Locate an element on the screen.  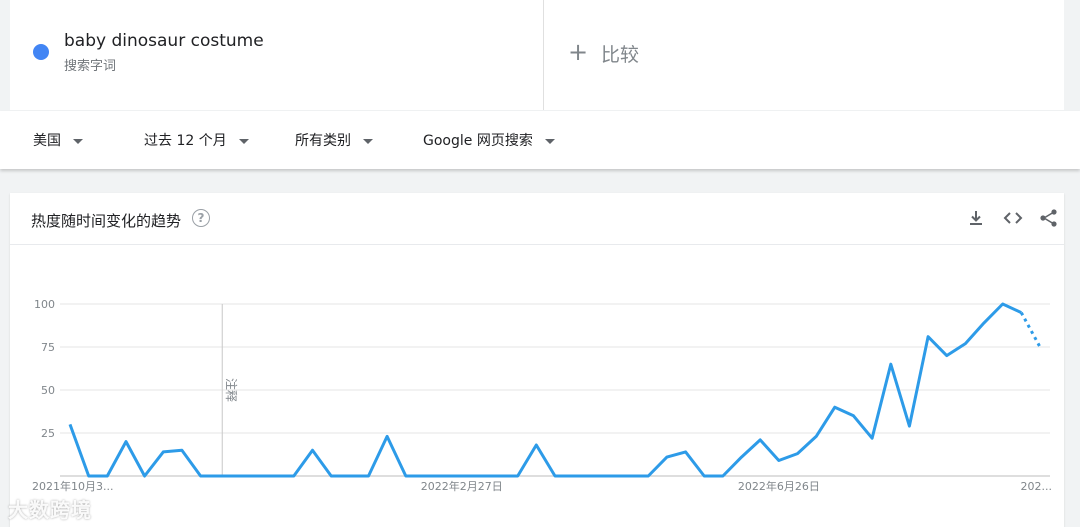
compare-button: + 比较 is located at coordinates (804, 55).